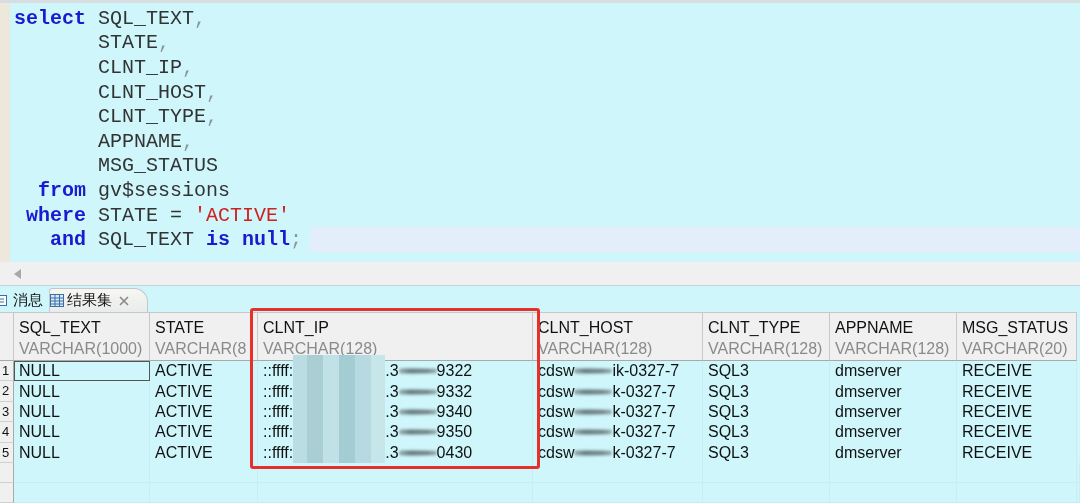 The width and height of the screenshot is (1080, 503). I want to click on sql-keyword: where, so click(55, 215).